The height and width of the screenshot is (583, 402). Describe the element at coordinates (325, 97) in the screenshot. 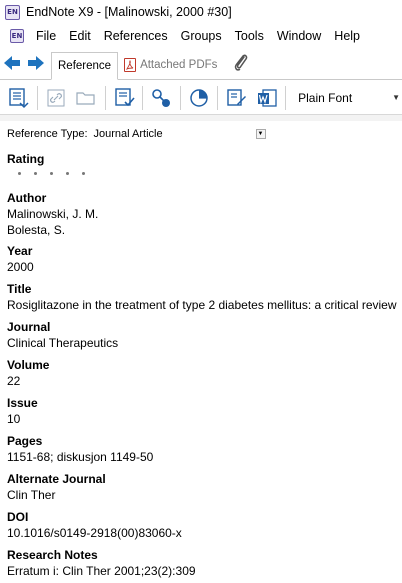

I see `font-select-value: Plain Font` at that location.